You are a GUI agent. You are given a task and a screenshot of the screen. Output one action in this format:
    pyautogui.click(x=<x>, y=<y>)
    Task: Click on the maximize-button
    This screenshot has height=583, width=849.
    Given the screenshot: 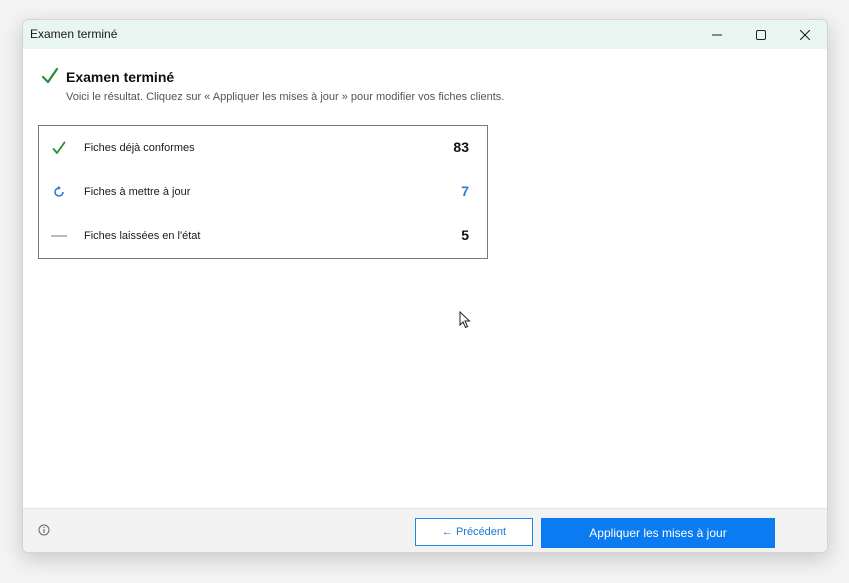 What is the action you would take?
    pyautogui.click(x=761, y=34)
    